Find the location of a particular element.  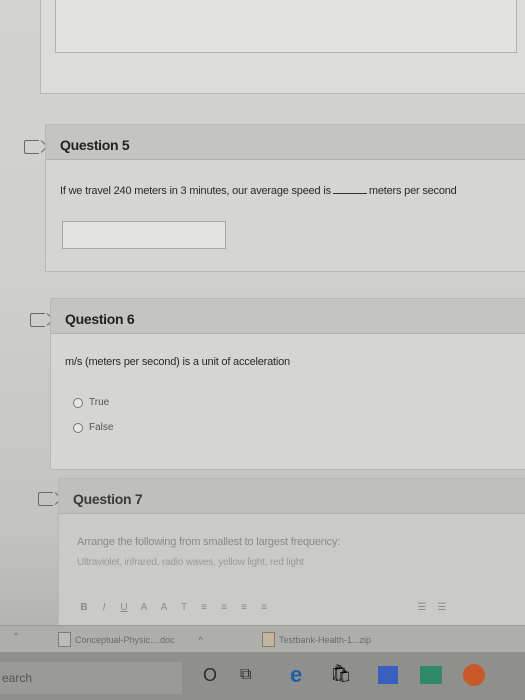

question-5-answer-input is located at coordinates (144, 235).